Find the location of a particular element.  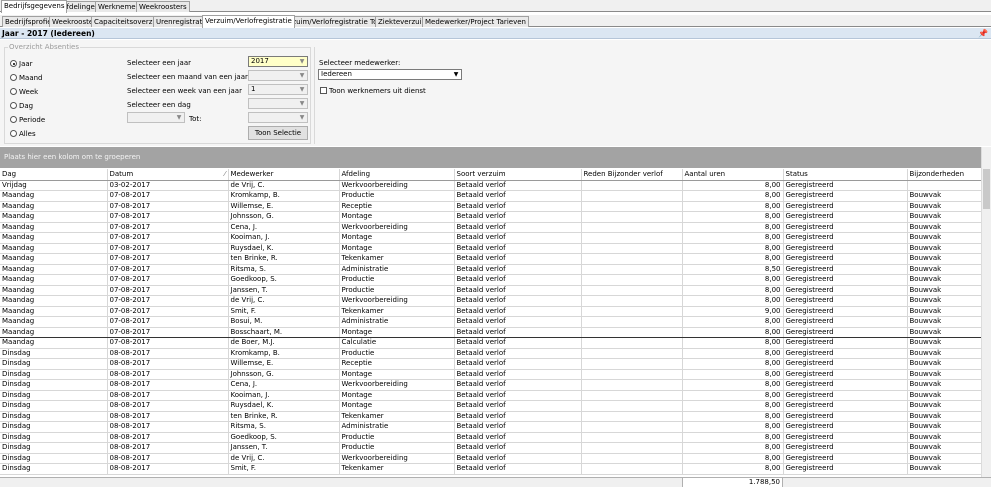

table-cell: 07-08-2017 is located at coordinates (168, 196).